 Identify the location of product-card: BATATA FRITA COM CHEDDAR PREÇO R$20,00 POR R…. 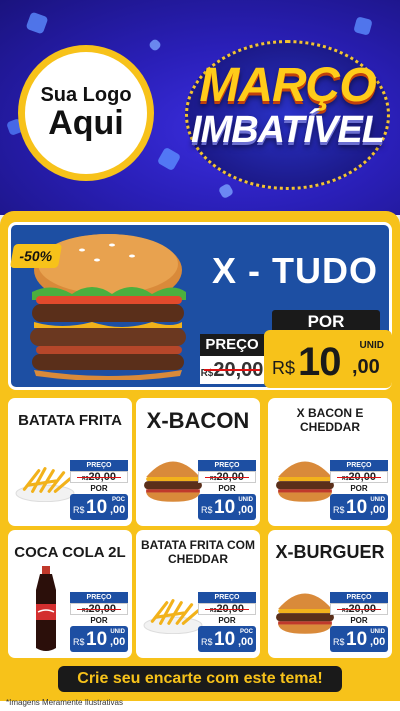
(198, 594).